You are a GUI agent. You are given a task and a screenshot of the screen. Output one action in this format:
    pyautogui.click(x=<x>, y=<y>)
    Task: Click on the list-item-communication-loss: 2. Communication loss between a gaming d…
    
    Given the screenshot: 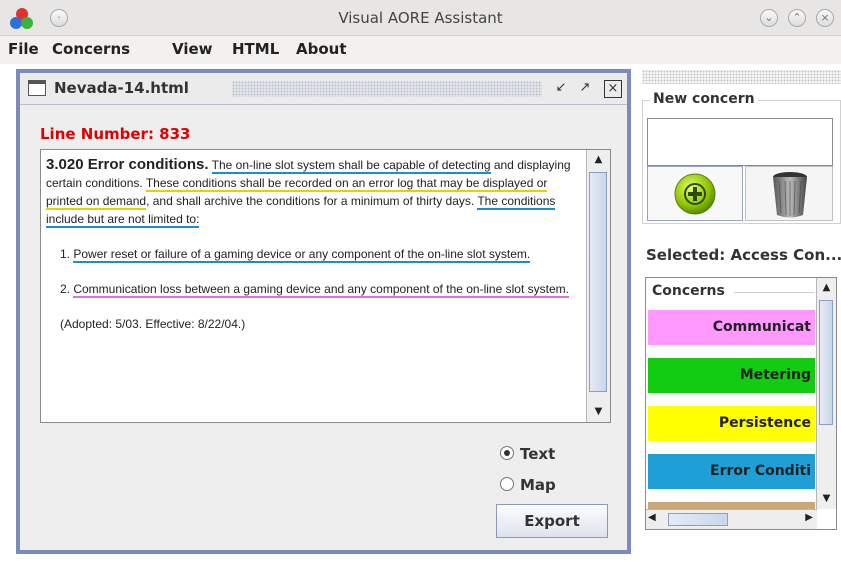 What is the action you would take?
    pyautogui.click(x=314, y=289)
    